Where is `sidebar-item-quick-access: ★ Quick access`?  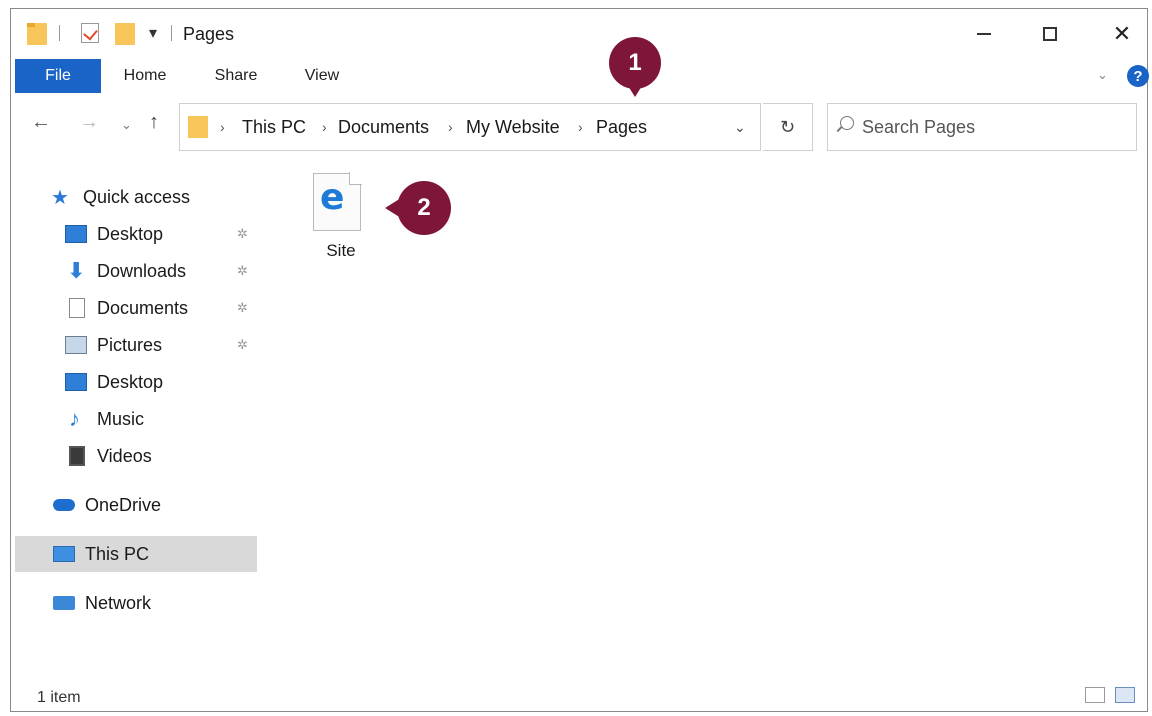
sidebar-item-quick-access: ★ Quick access is located at coordinates (136, 197).